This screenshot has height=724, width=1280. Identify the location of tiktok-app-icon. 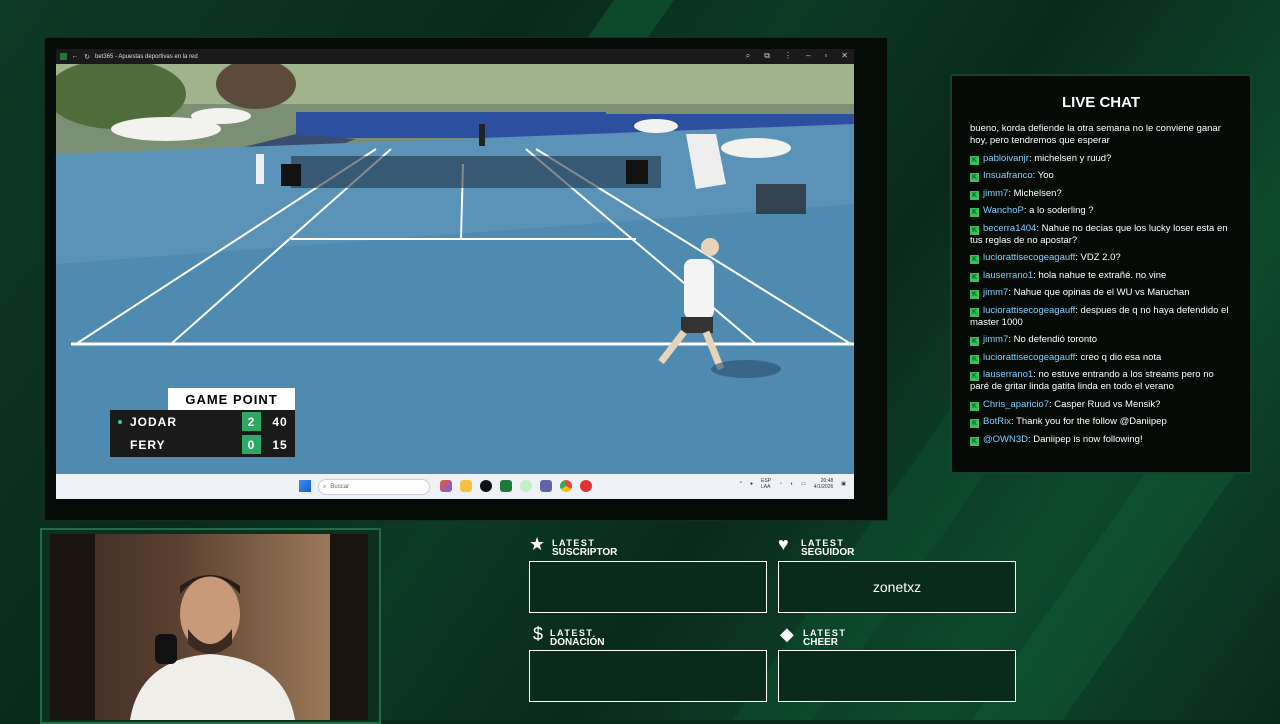
(486, 486).